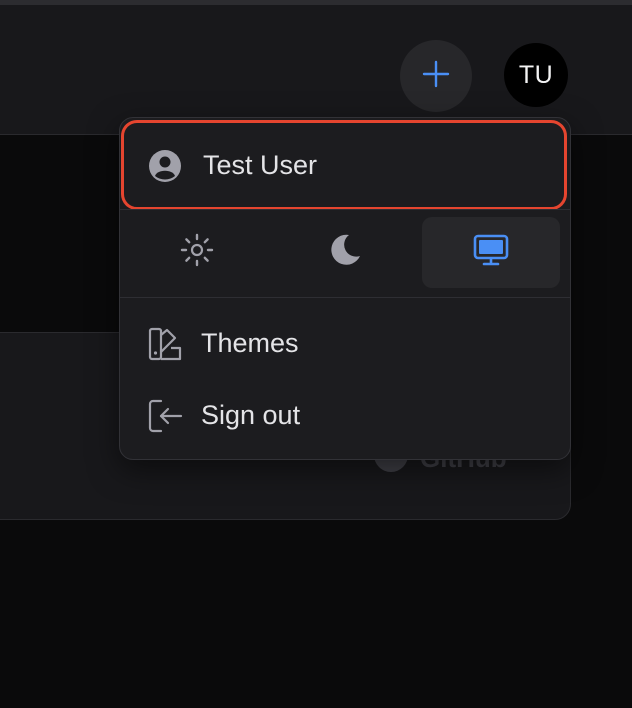  What do you see at coordinates (260, 165) in the screenshot?
I see `menu-user-name: Test User` at bounding box center [260, 165].